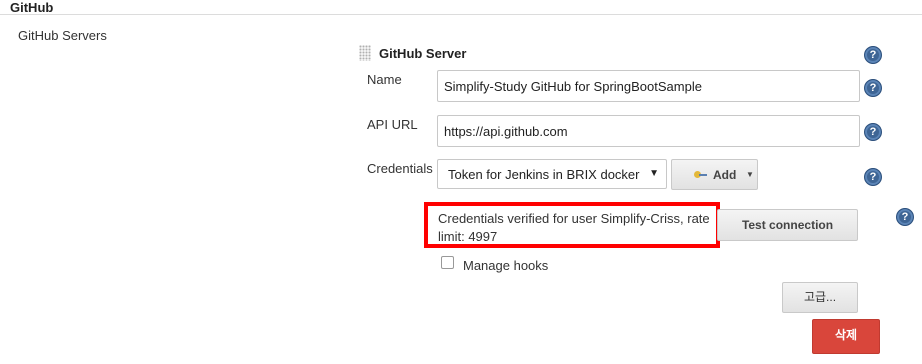 Image resolution: width=922 pixels, height=364 pixels. Describe the element at coordinates (32, 7) in the screenshot. I see `section-title: GitHub` at that location.